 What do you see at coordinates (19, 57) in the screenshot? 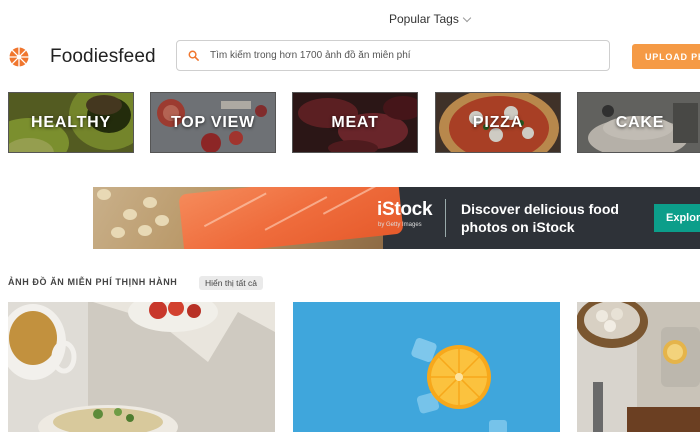
I see `foodiesfeed-logo-icon` at bounding box center [19, 57].